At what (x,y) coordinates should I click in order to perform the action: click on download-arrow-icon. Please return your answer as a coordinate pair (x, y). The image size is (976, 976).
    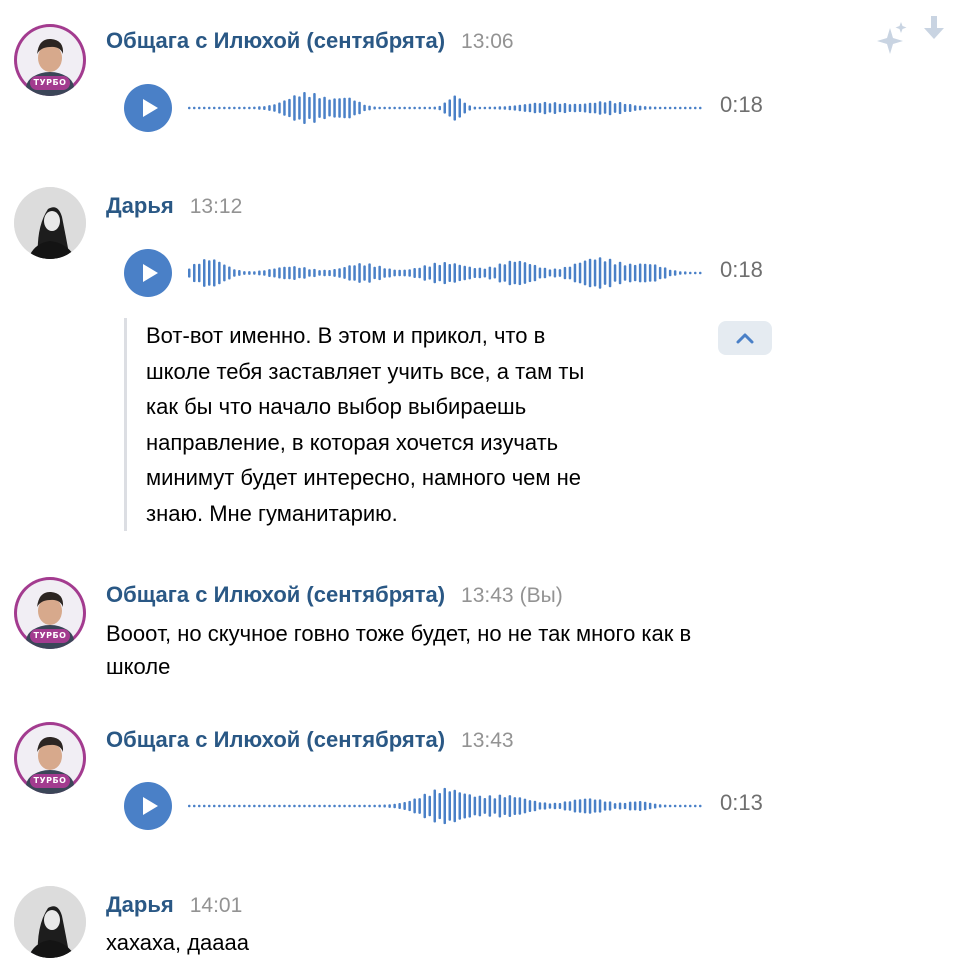
    Looking at the image, I should click on (934, 31).